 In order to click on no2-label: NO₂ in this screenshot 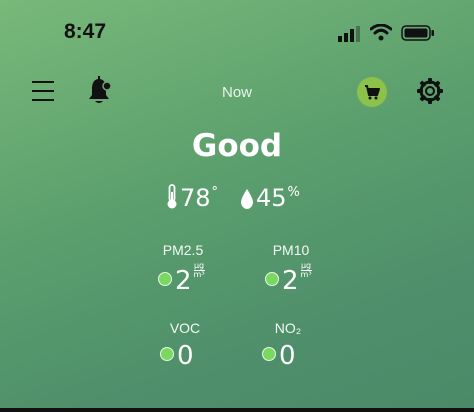, I will do `click(288, 328)`.